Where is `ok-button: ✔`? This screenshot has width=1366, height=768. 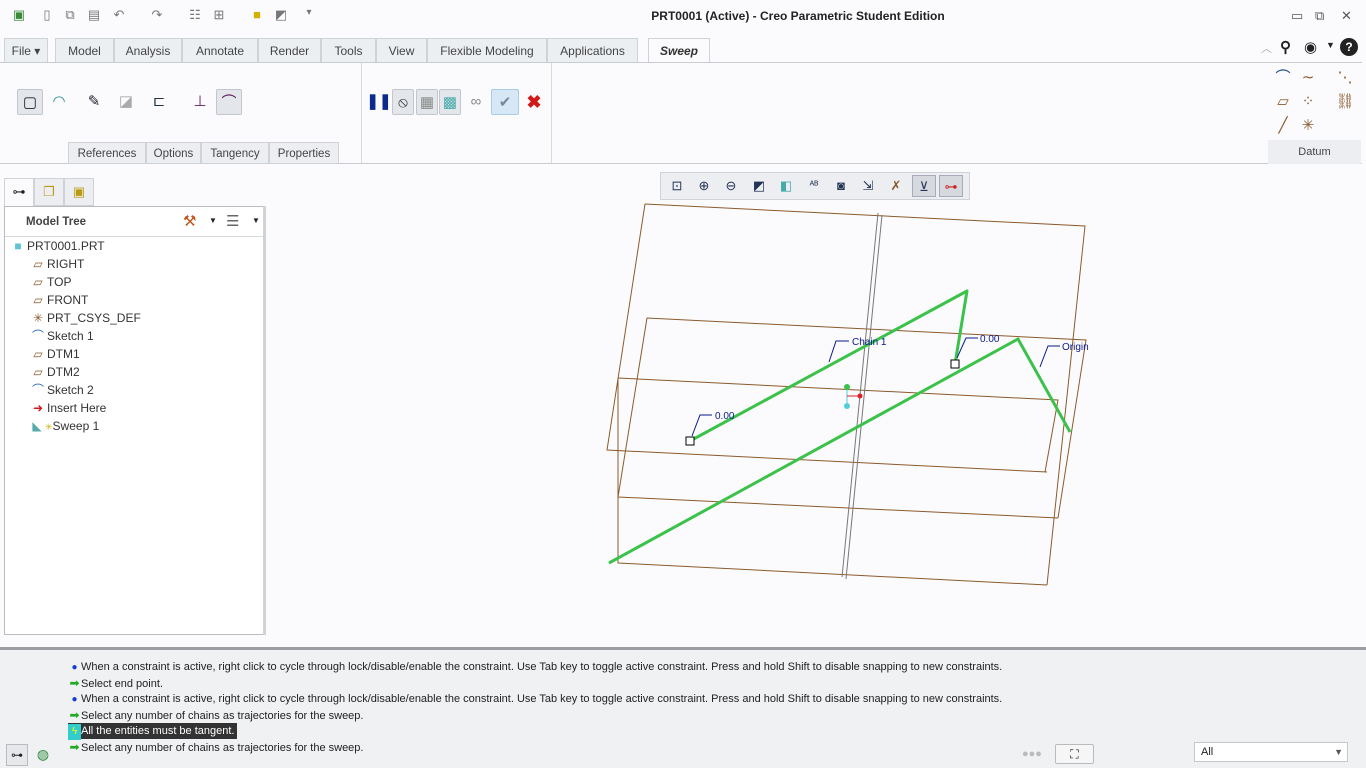 ok-button: ✔ is located at coordinates (505, 102).